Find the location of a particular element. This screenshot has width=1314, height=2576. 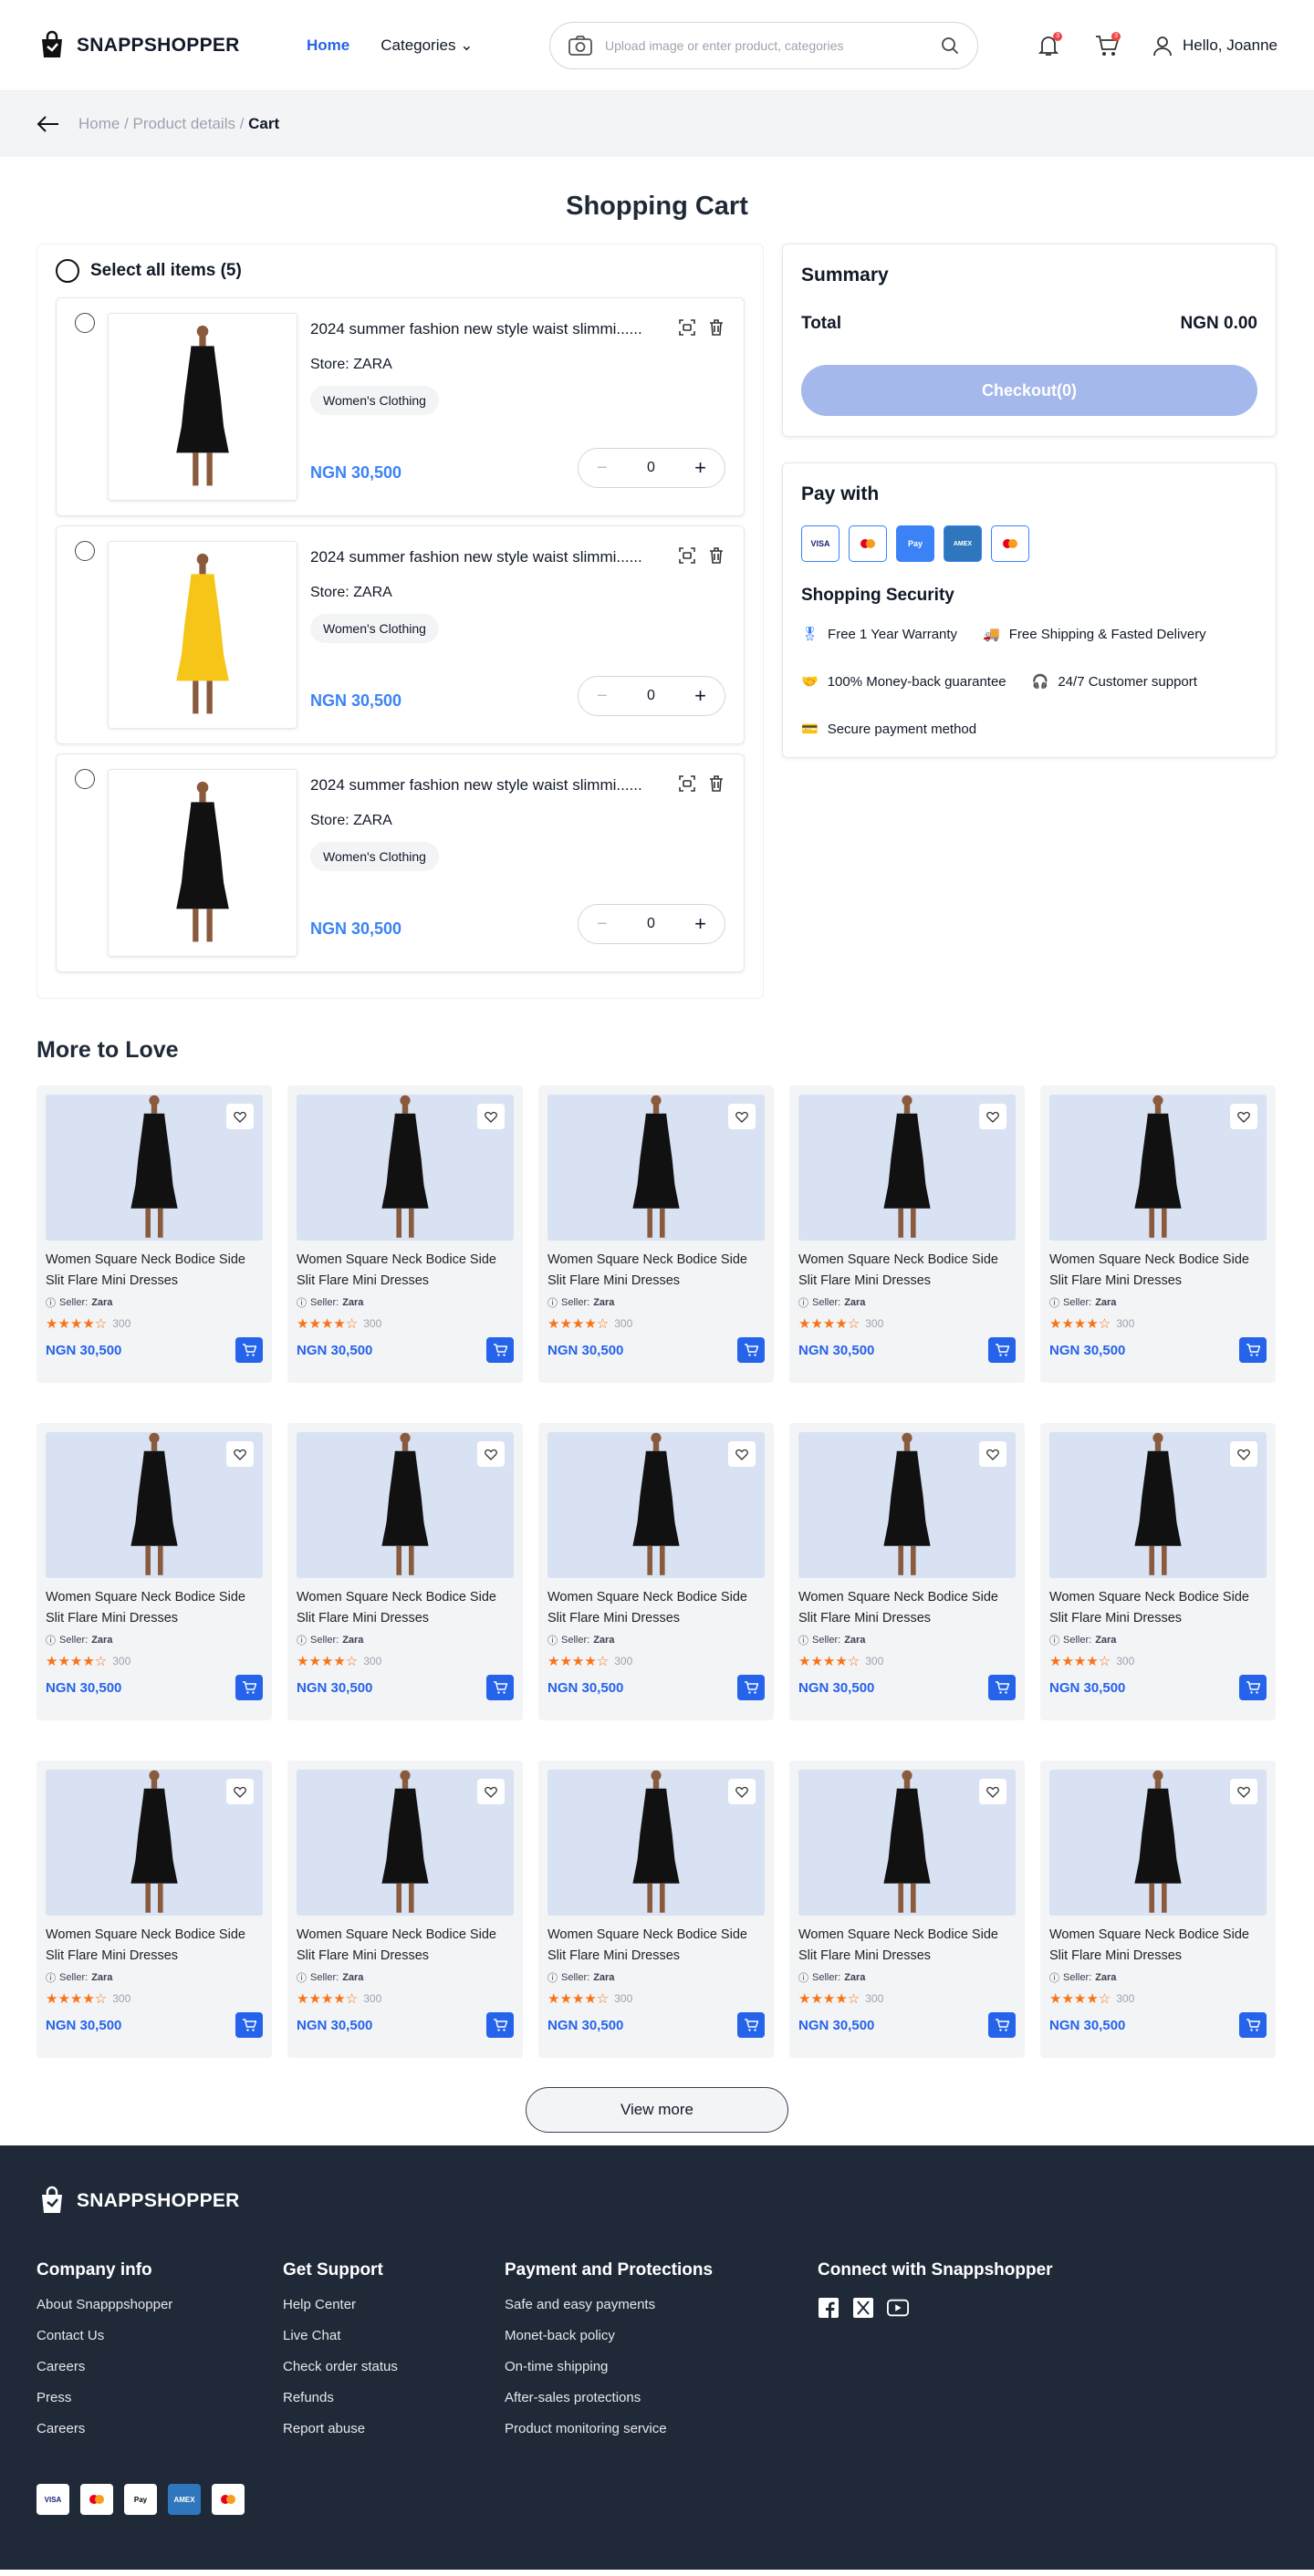

nav-categories: Categories ⌄ is located at coordinates (427, 45).